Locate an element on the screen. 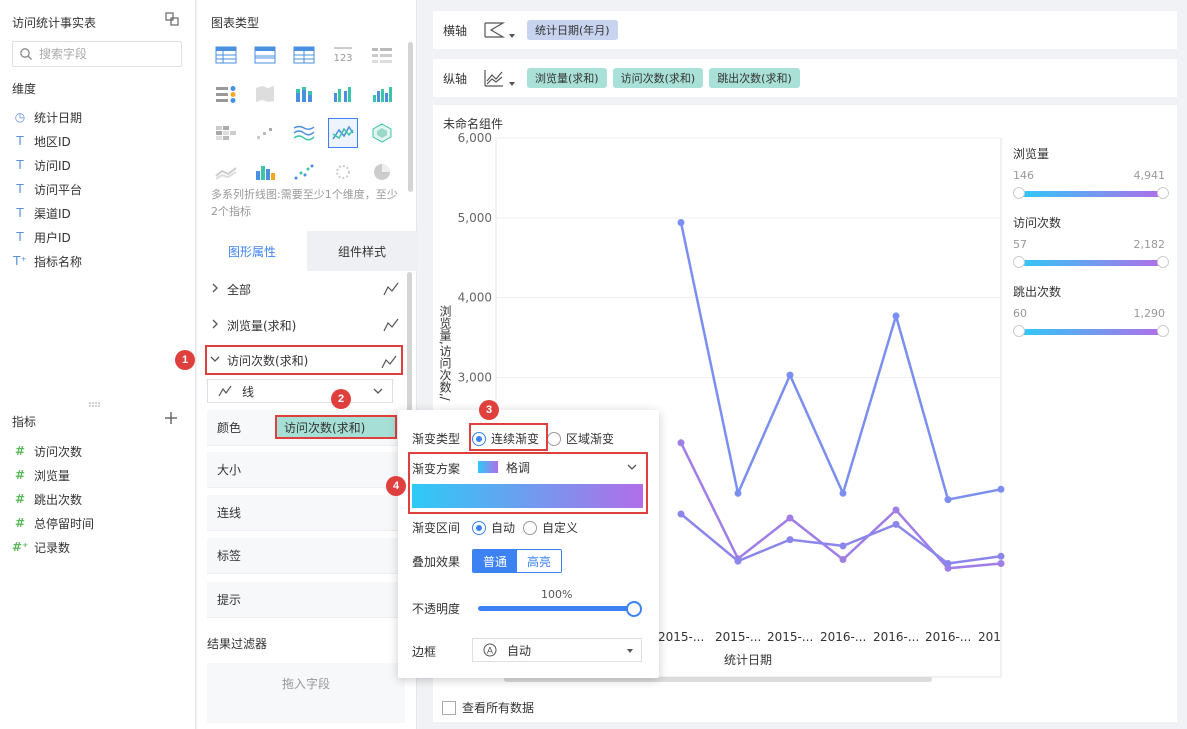 This screenshot has height=729, width=1187. chart-type-title: 图表类型 is located at coordinates (235, 23).